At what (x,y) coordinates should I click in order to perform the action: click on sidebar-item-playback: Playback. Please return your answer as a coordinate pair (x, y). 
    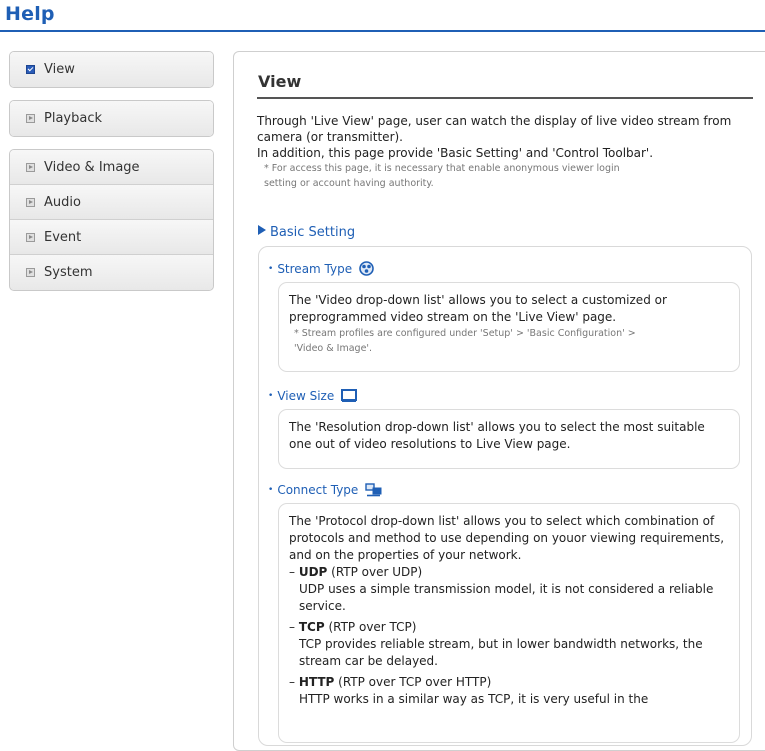
    Looking at the image, I should click on (111, 118).